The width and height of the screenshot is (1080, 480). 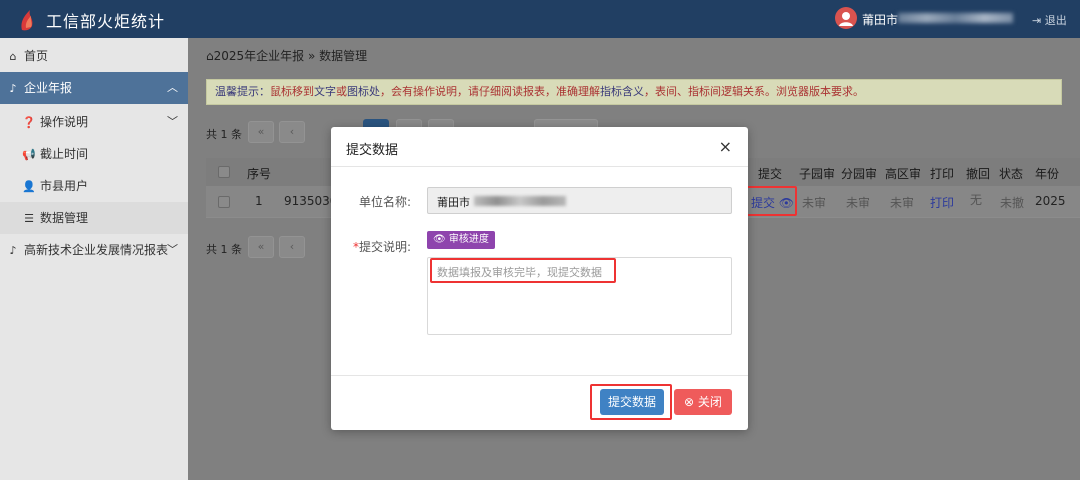 I want to click on row-checkbox, so click(x=224, y=202).